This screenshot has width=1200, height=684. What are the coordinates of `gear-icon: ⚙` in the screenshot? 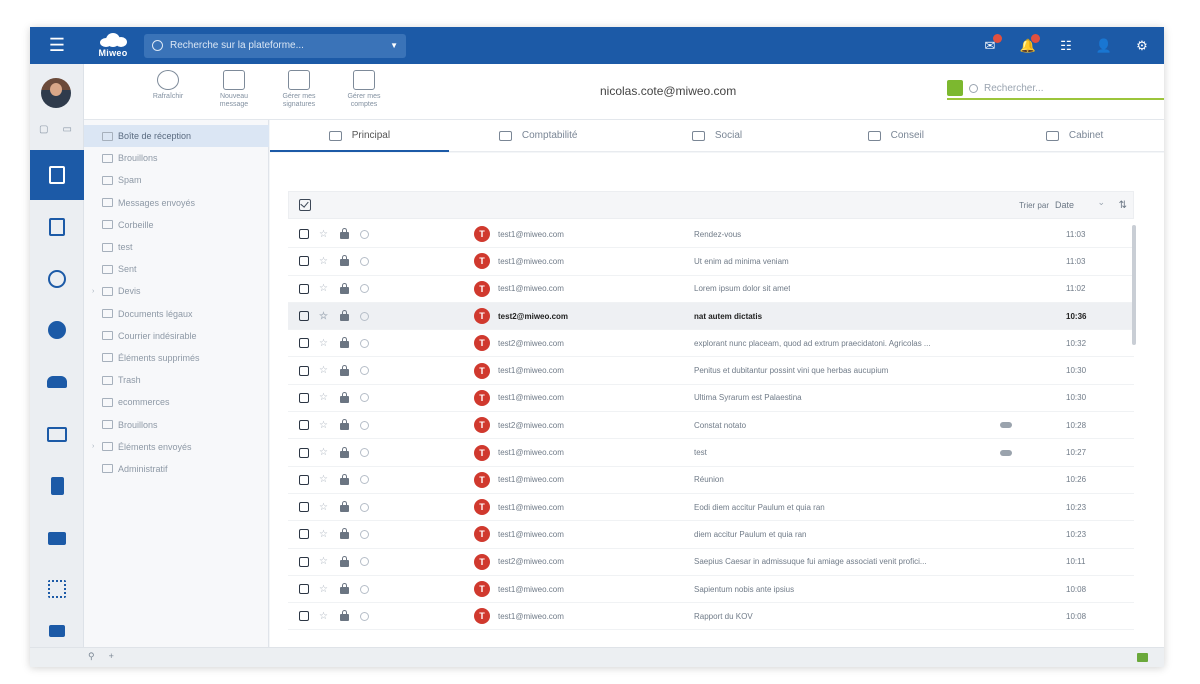 It's located at (1142, 46).